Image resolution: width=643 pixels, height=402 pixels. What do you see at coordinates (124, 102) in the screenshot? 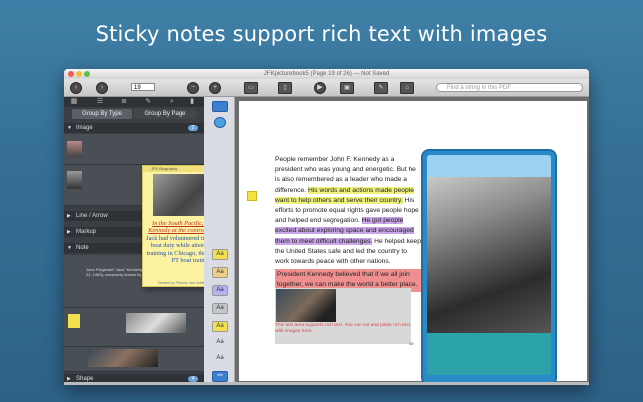
I see `list-icon: ≣` at bounding box center [124, 102].